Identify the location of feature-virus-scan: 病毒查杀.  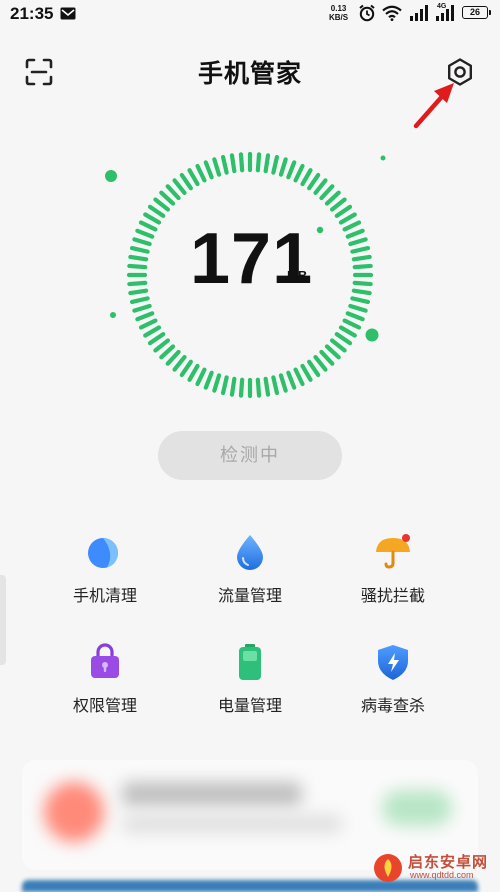
(393, 687).